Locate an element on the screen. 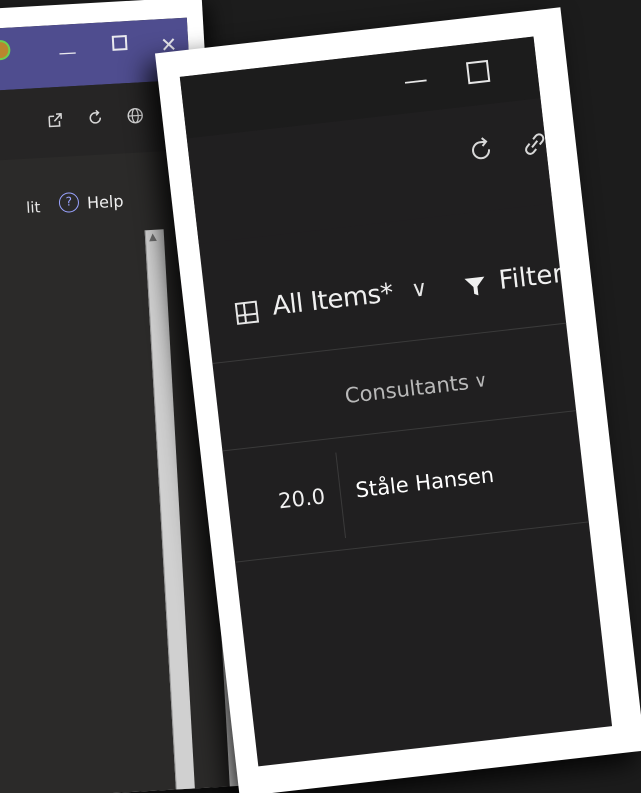 Image resolution: width=641 pixels, height=793 pixels. scroll-up-icon: ▲ is located at coordinates (153, 237).